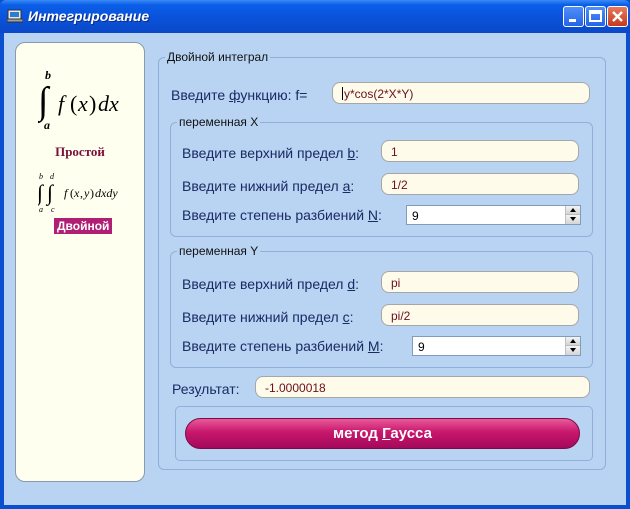 The width and height of the screenshot is (630, 509). What do you see at coordinates (219, 251) in the screenshot?
I see `variable-y-title: переменная Y` at bounding box center [219, 251].